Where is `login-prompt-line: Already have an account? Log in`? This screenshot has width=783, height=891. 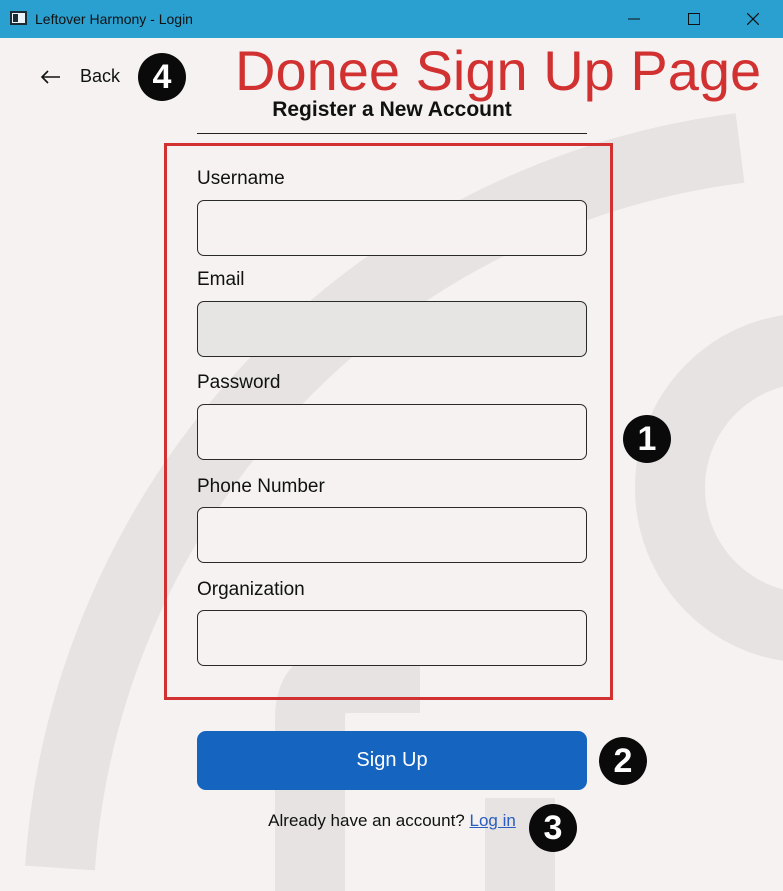
login-prompt-line: Already have an account? Log in is located at coordinates (392, 821).